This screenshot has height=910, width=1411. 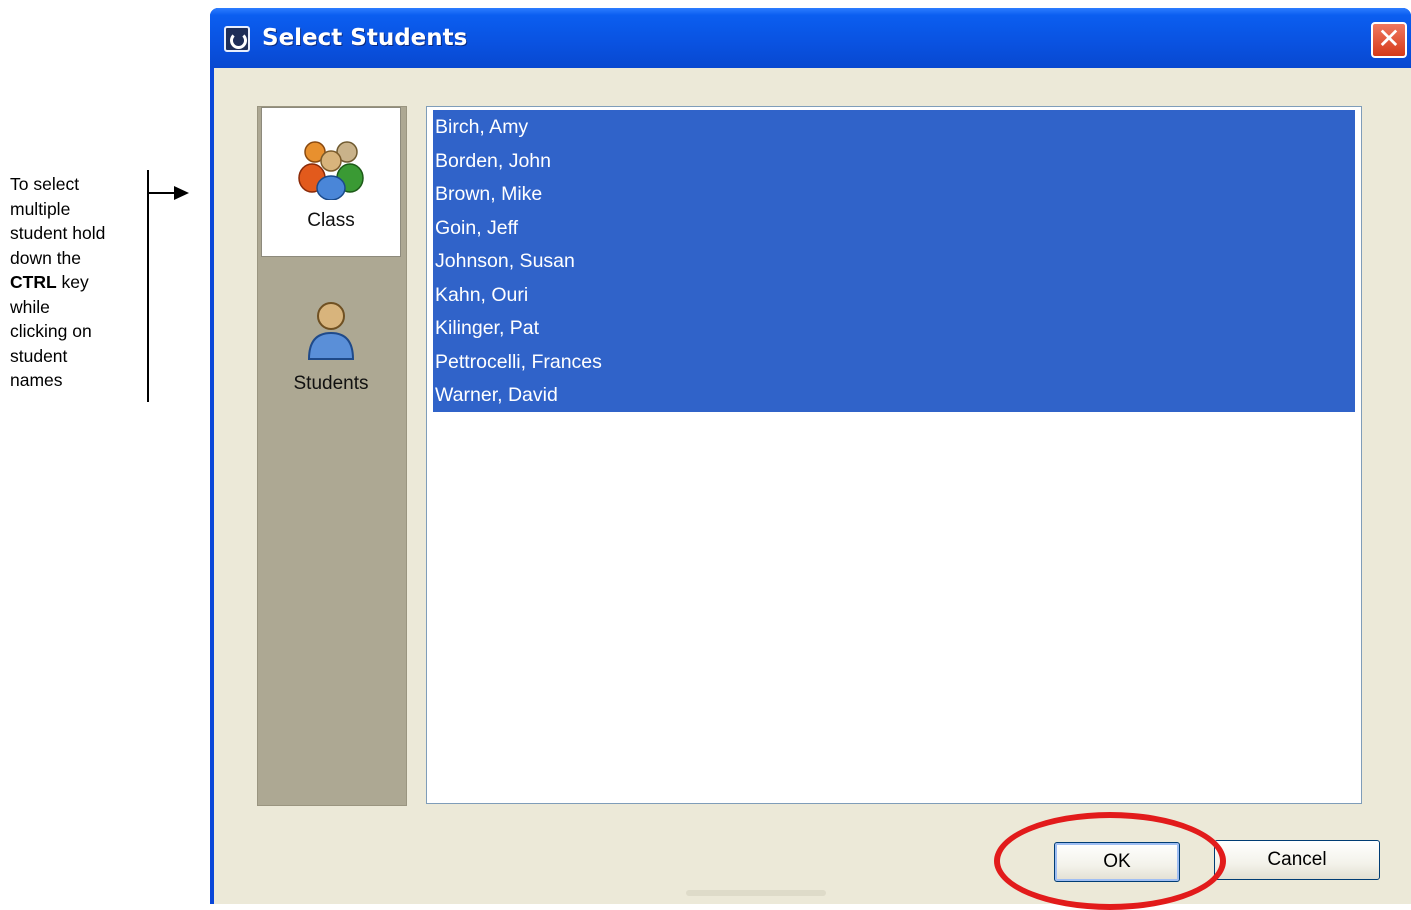 I want to click on note-bracket-line, so click(x=148, y=286).